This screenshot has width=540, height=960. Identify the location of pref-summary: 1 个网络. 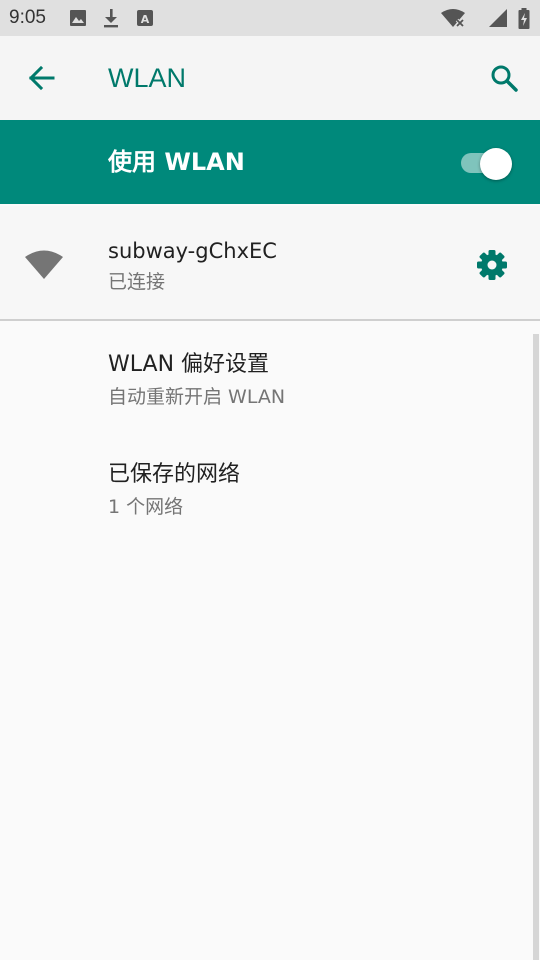
(146, 507).